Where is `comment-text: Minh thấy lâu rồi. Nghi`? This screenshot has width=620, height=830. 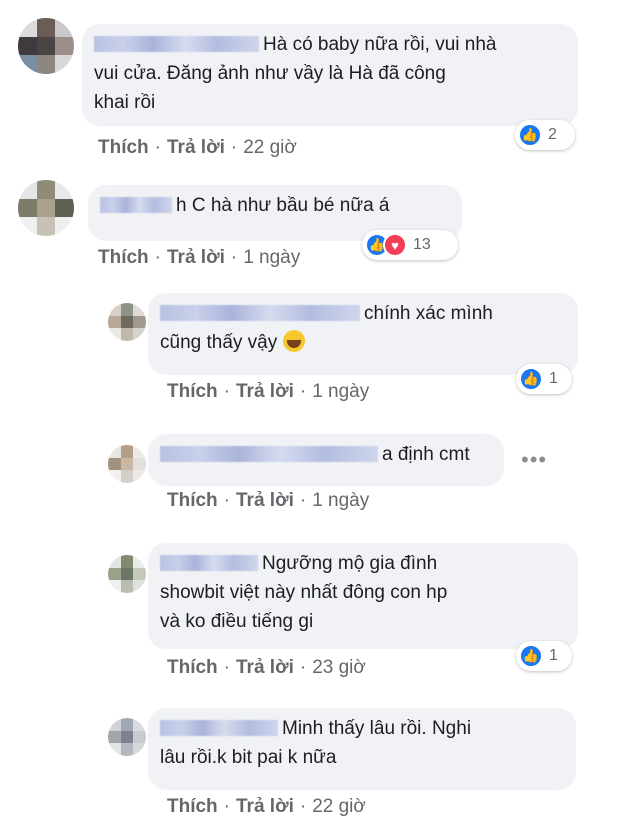 comment-text: Minh thấy lâu rồi. Nghi is located at coordinates (377, 728).